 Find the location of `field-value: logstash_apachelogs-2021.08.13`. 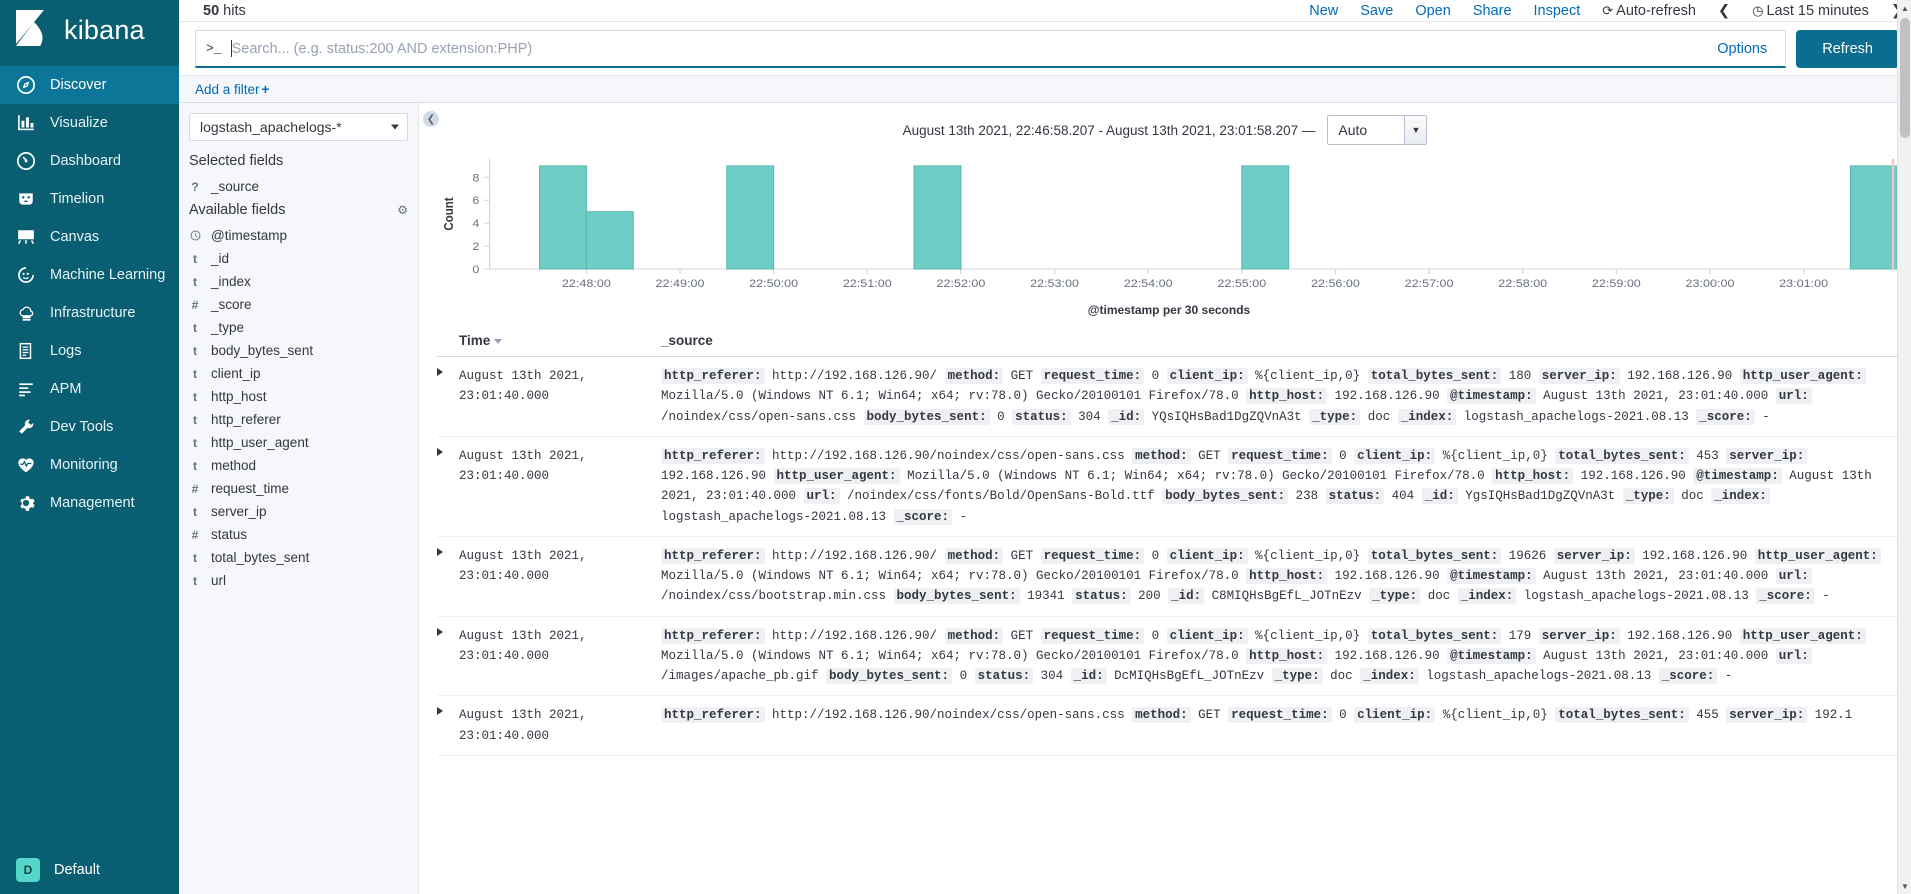

field-value: logstash_apachelogs-2021.08.13 is located at coordinates (1538, 676).